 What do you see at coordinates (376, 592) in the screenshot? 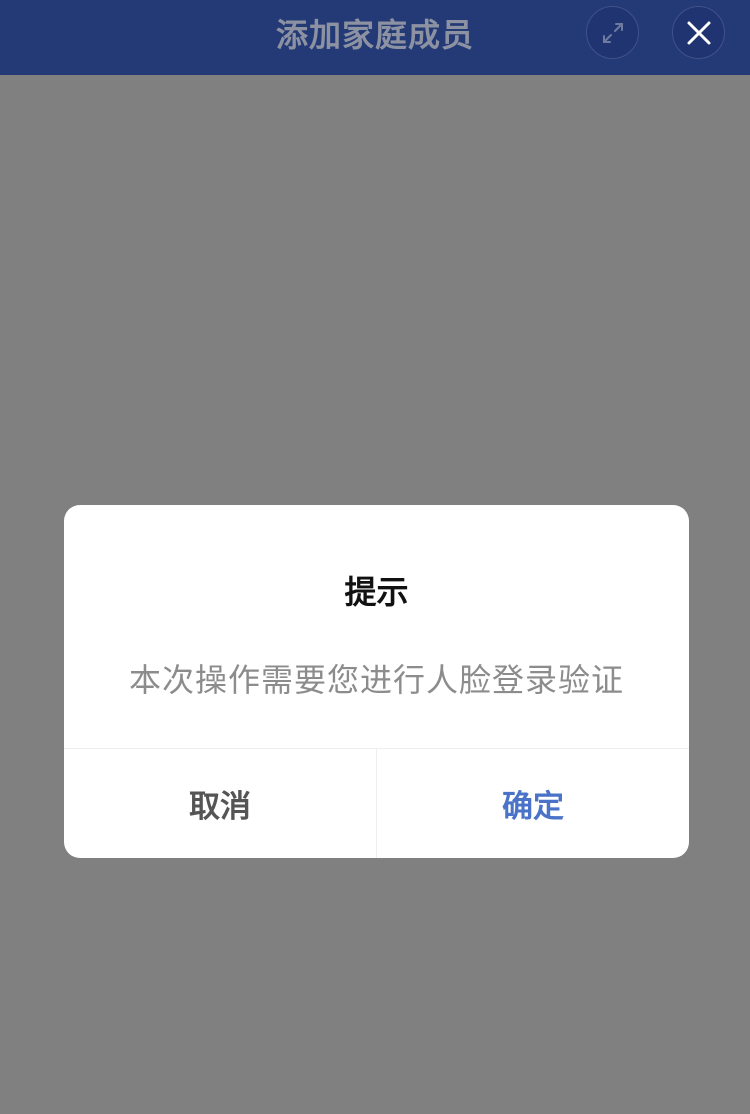
I see `dialog-title: 提示` at bounding box center [376, 592].